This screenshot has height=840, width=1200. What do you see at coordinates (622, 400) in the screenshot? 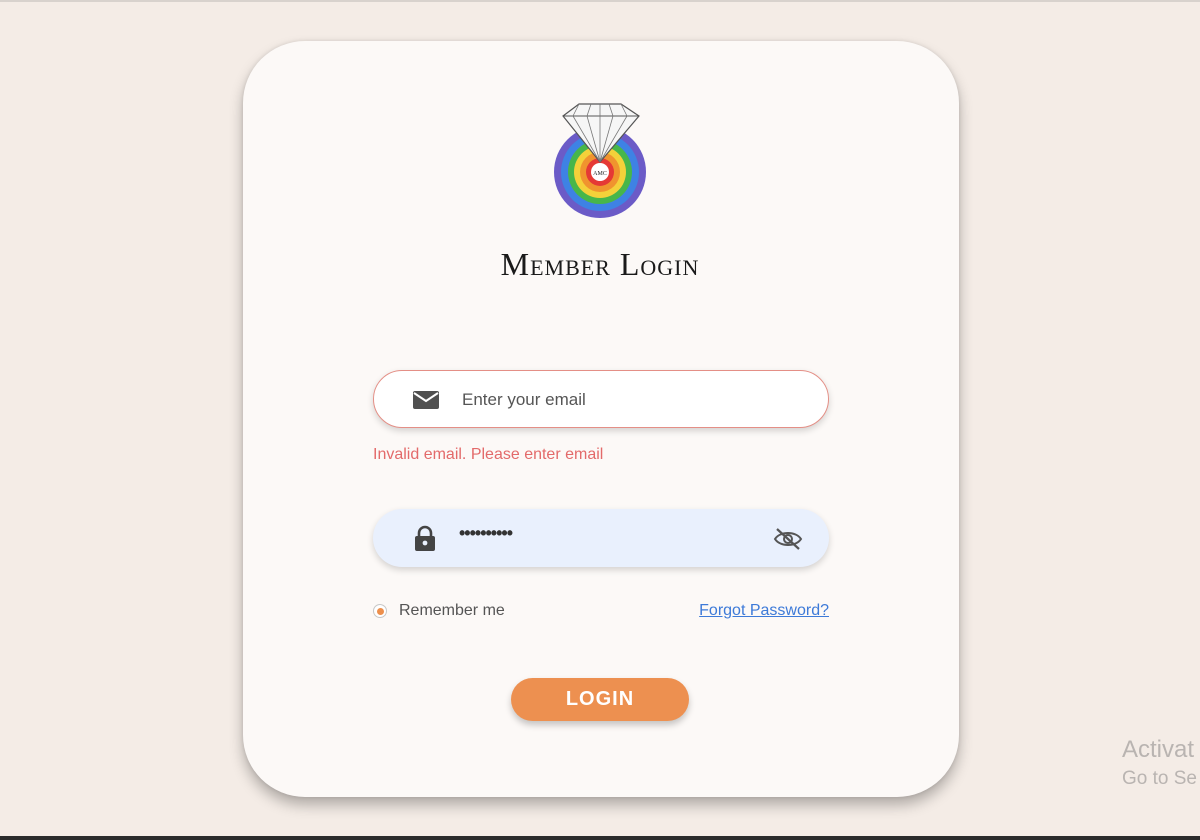
I see `email-input` at bounding box center [622, 400].